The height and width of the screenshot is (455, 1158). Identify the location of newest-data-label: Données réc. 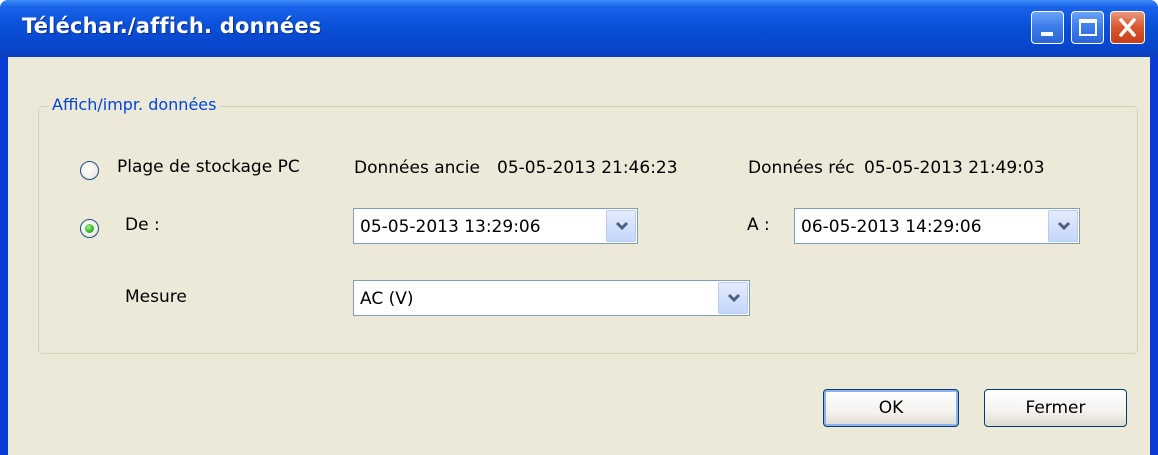
(801, 168).